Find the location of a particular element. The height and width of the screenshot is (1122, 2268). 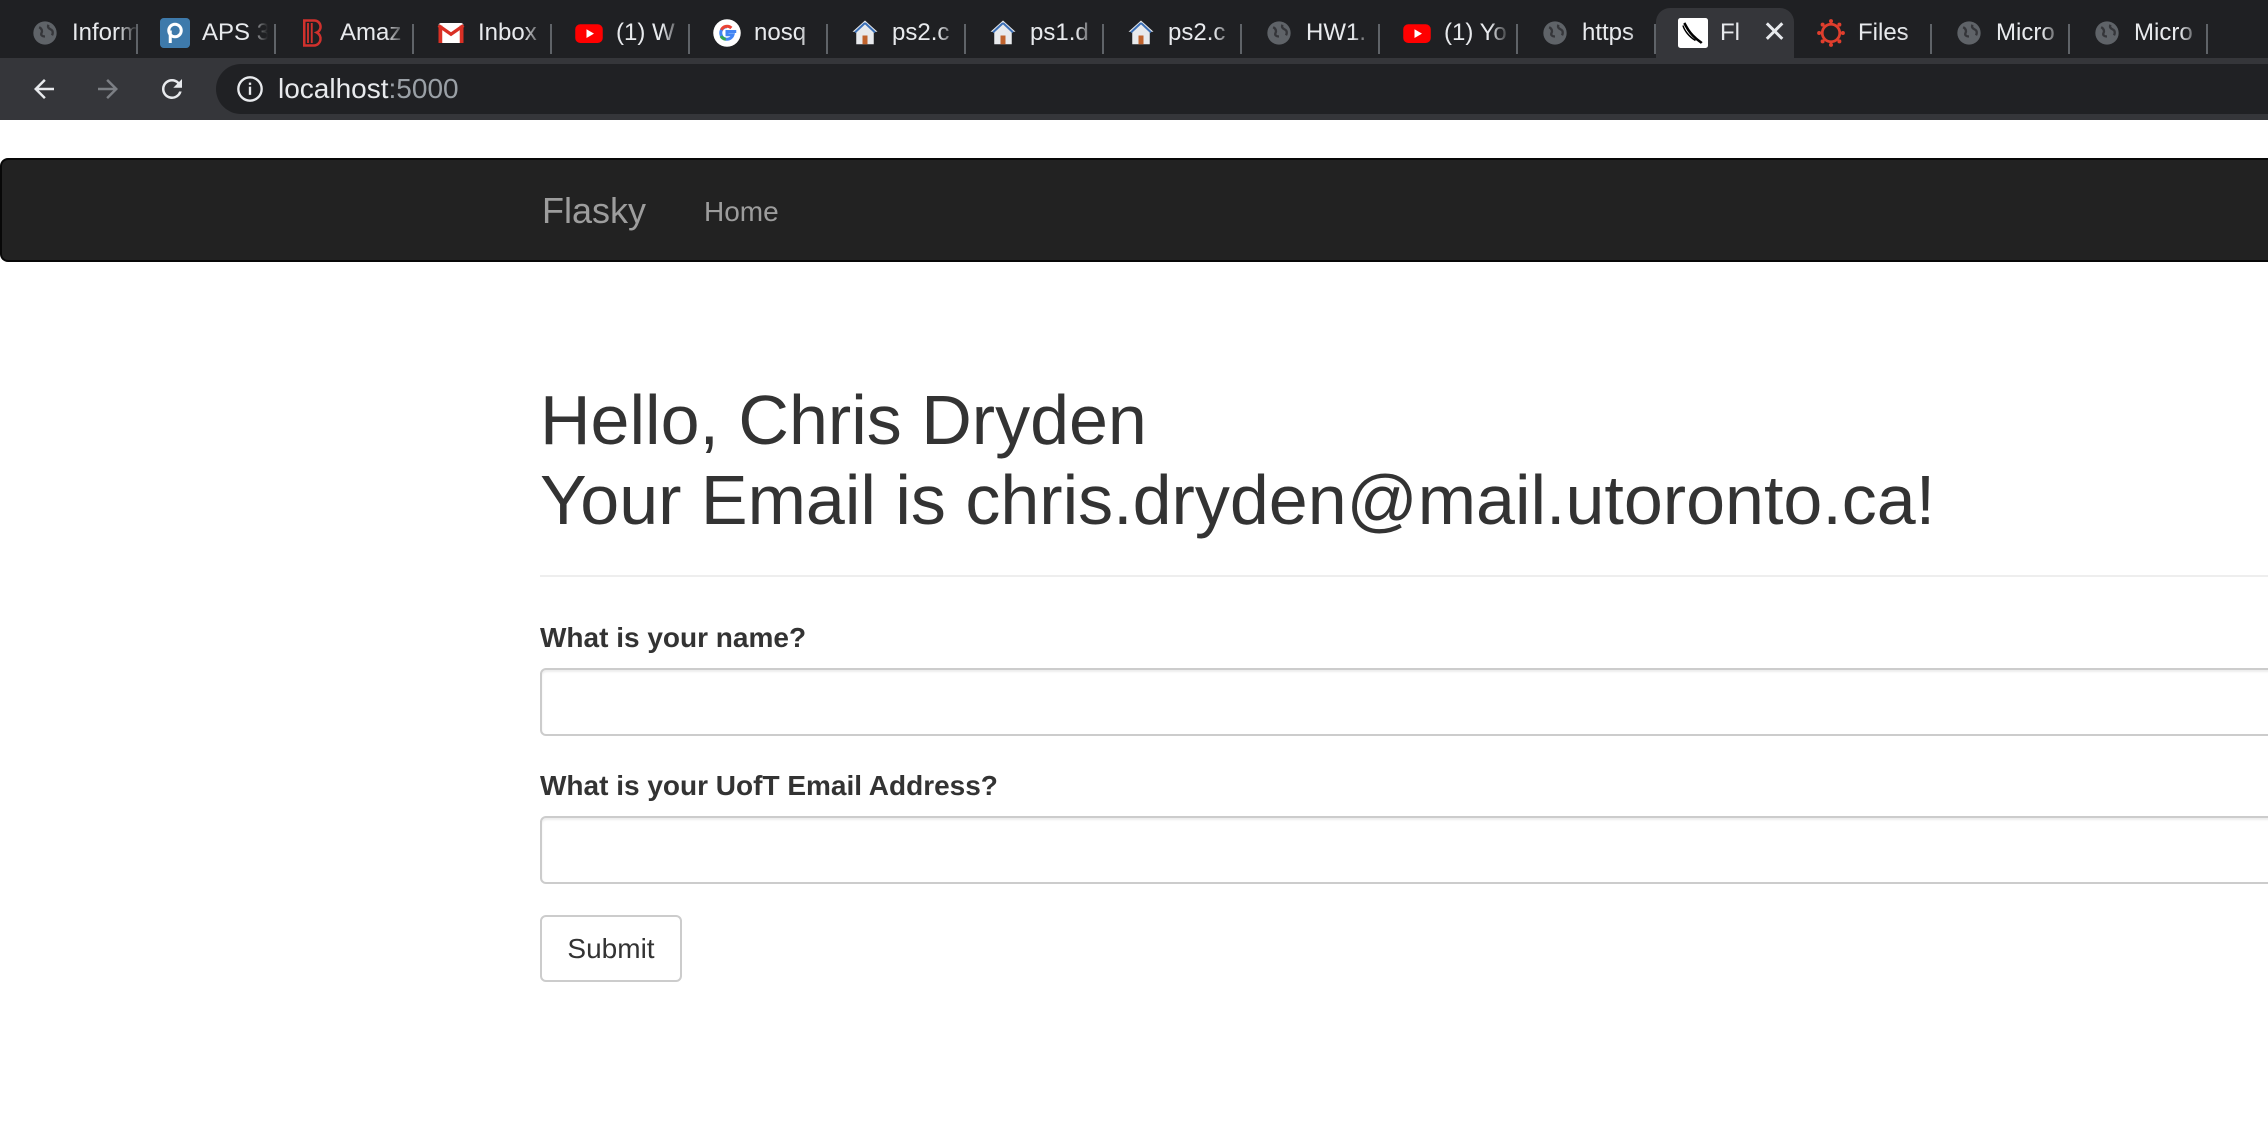

piazza-icon is located at coordinates (175, 33).